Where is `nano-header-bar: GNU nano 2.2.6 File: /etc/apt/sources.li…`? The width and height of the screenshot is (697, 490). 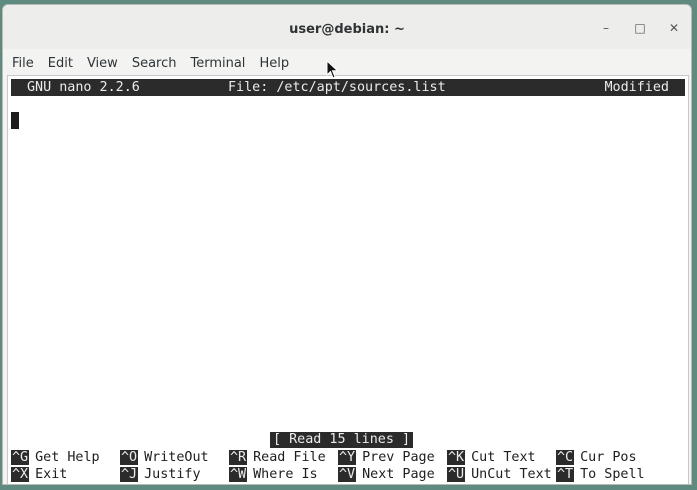
nano-header-bar: GNU nano 2.2.6 File: /etc/apt/sources.li… is located at coordinates (348, 87).